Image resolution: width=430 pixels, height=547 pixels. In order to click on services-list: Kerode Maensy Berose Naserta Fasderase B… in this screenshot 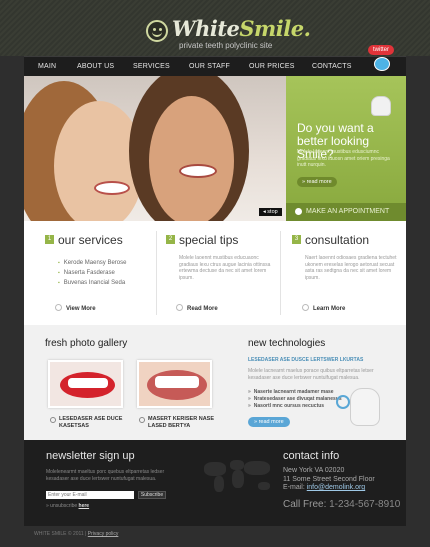, I will do `click(92, 273)`.